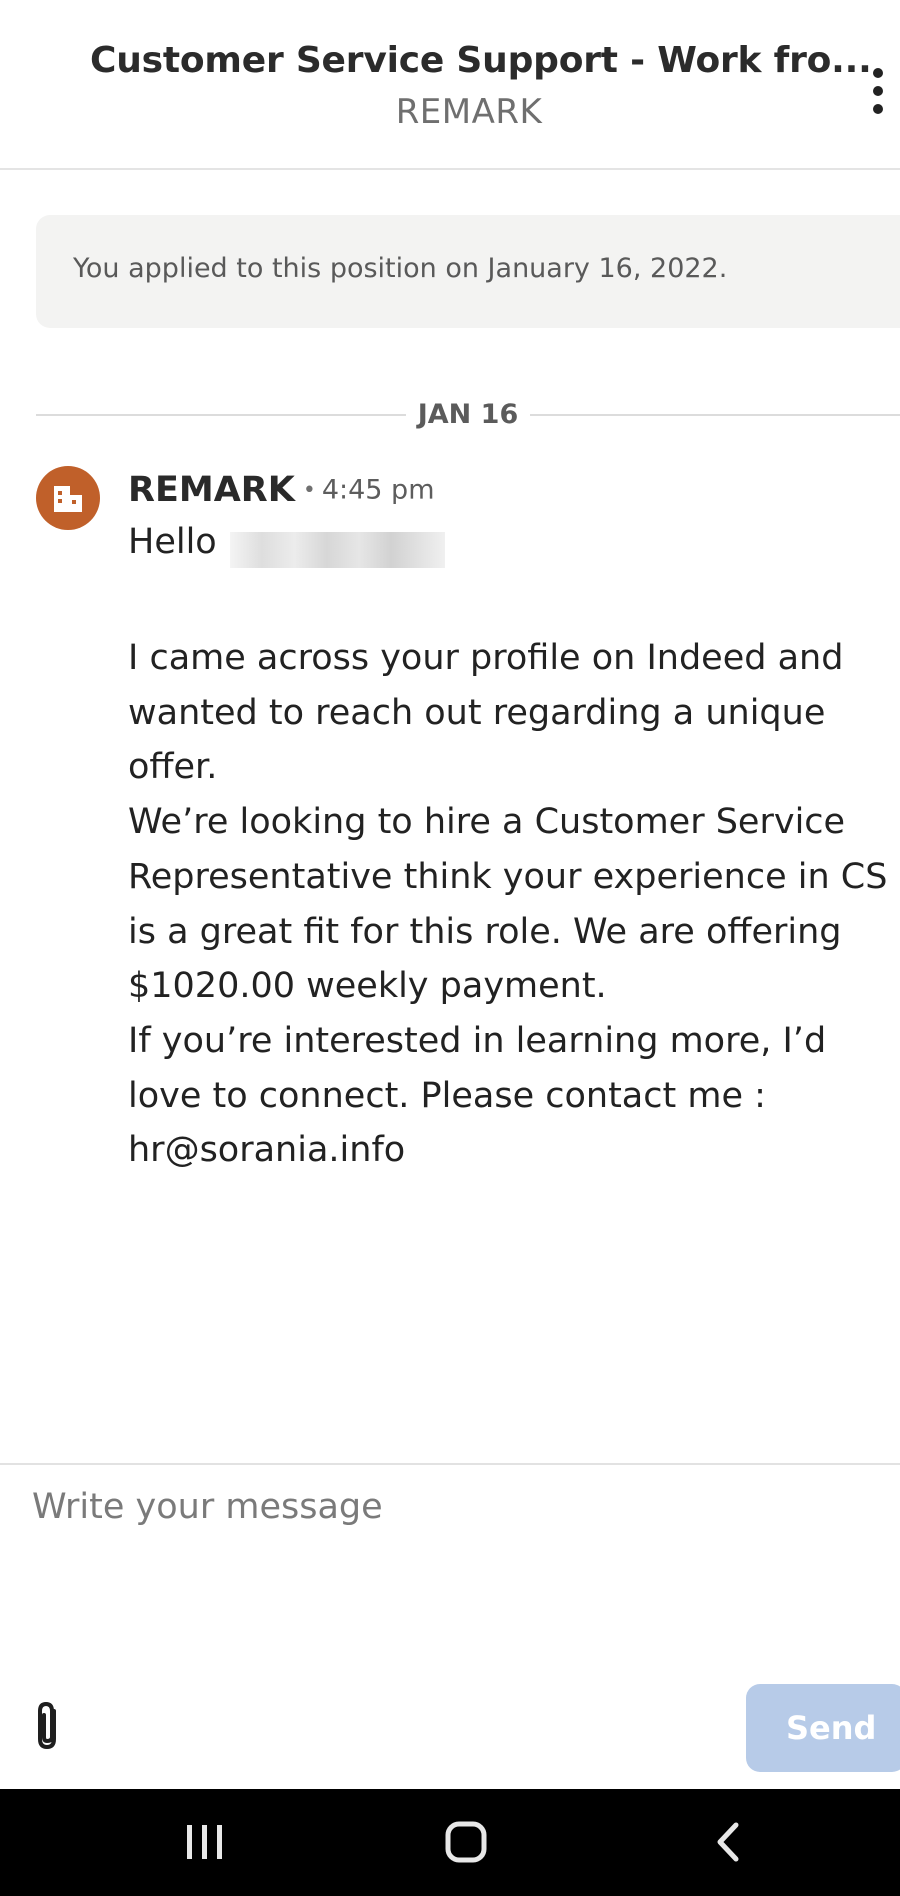 The width and height of the screenshot is (900, 1896). I want to click on recent-apps-icon, so click(205, 1842).